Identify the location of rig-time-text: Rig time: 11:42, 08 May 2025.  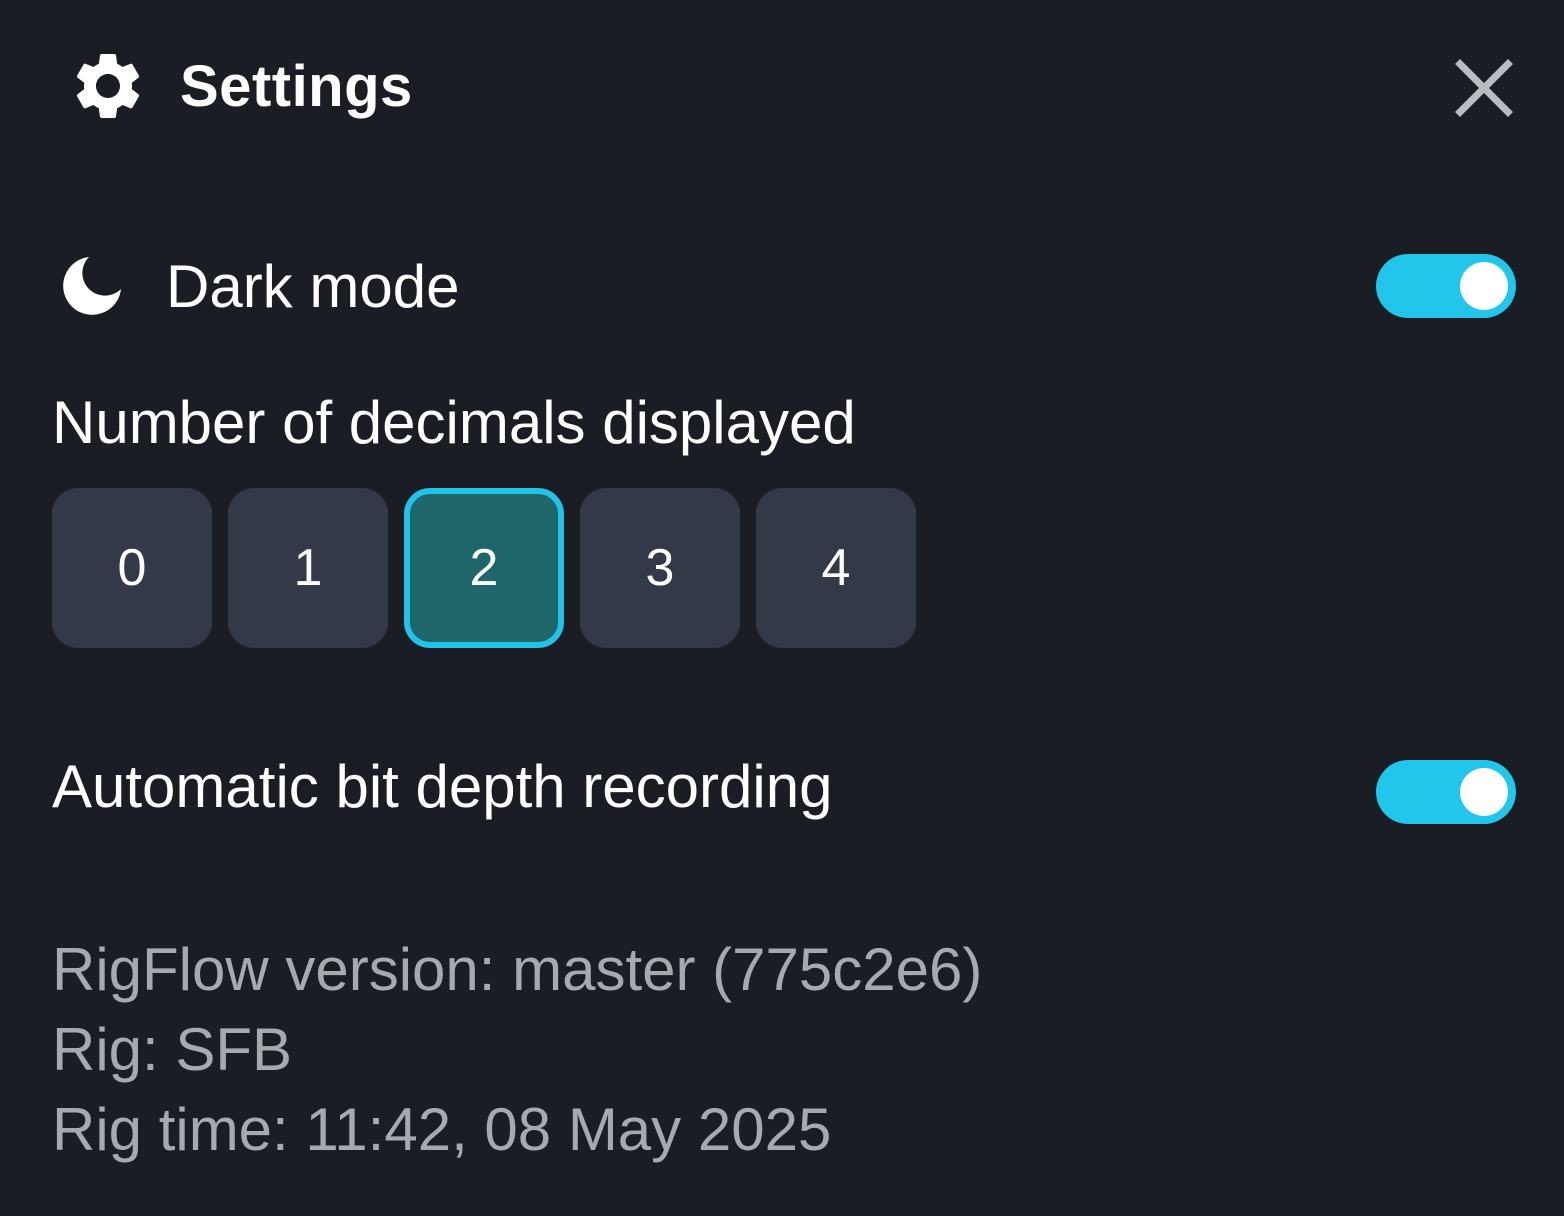
(442, 1129).